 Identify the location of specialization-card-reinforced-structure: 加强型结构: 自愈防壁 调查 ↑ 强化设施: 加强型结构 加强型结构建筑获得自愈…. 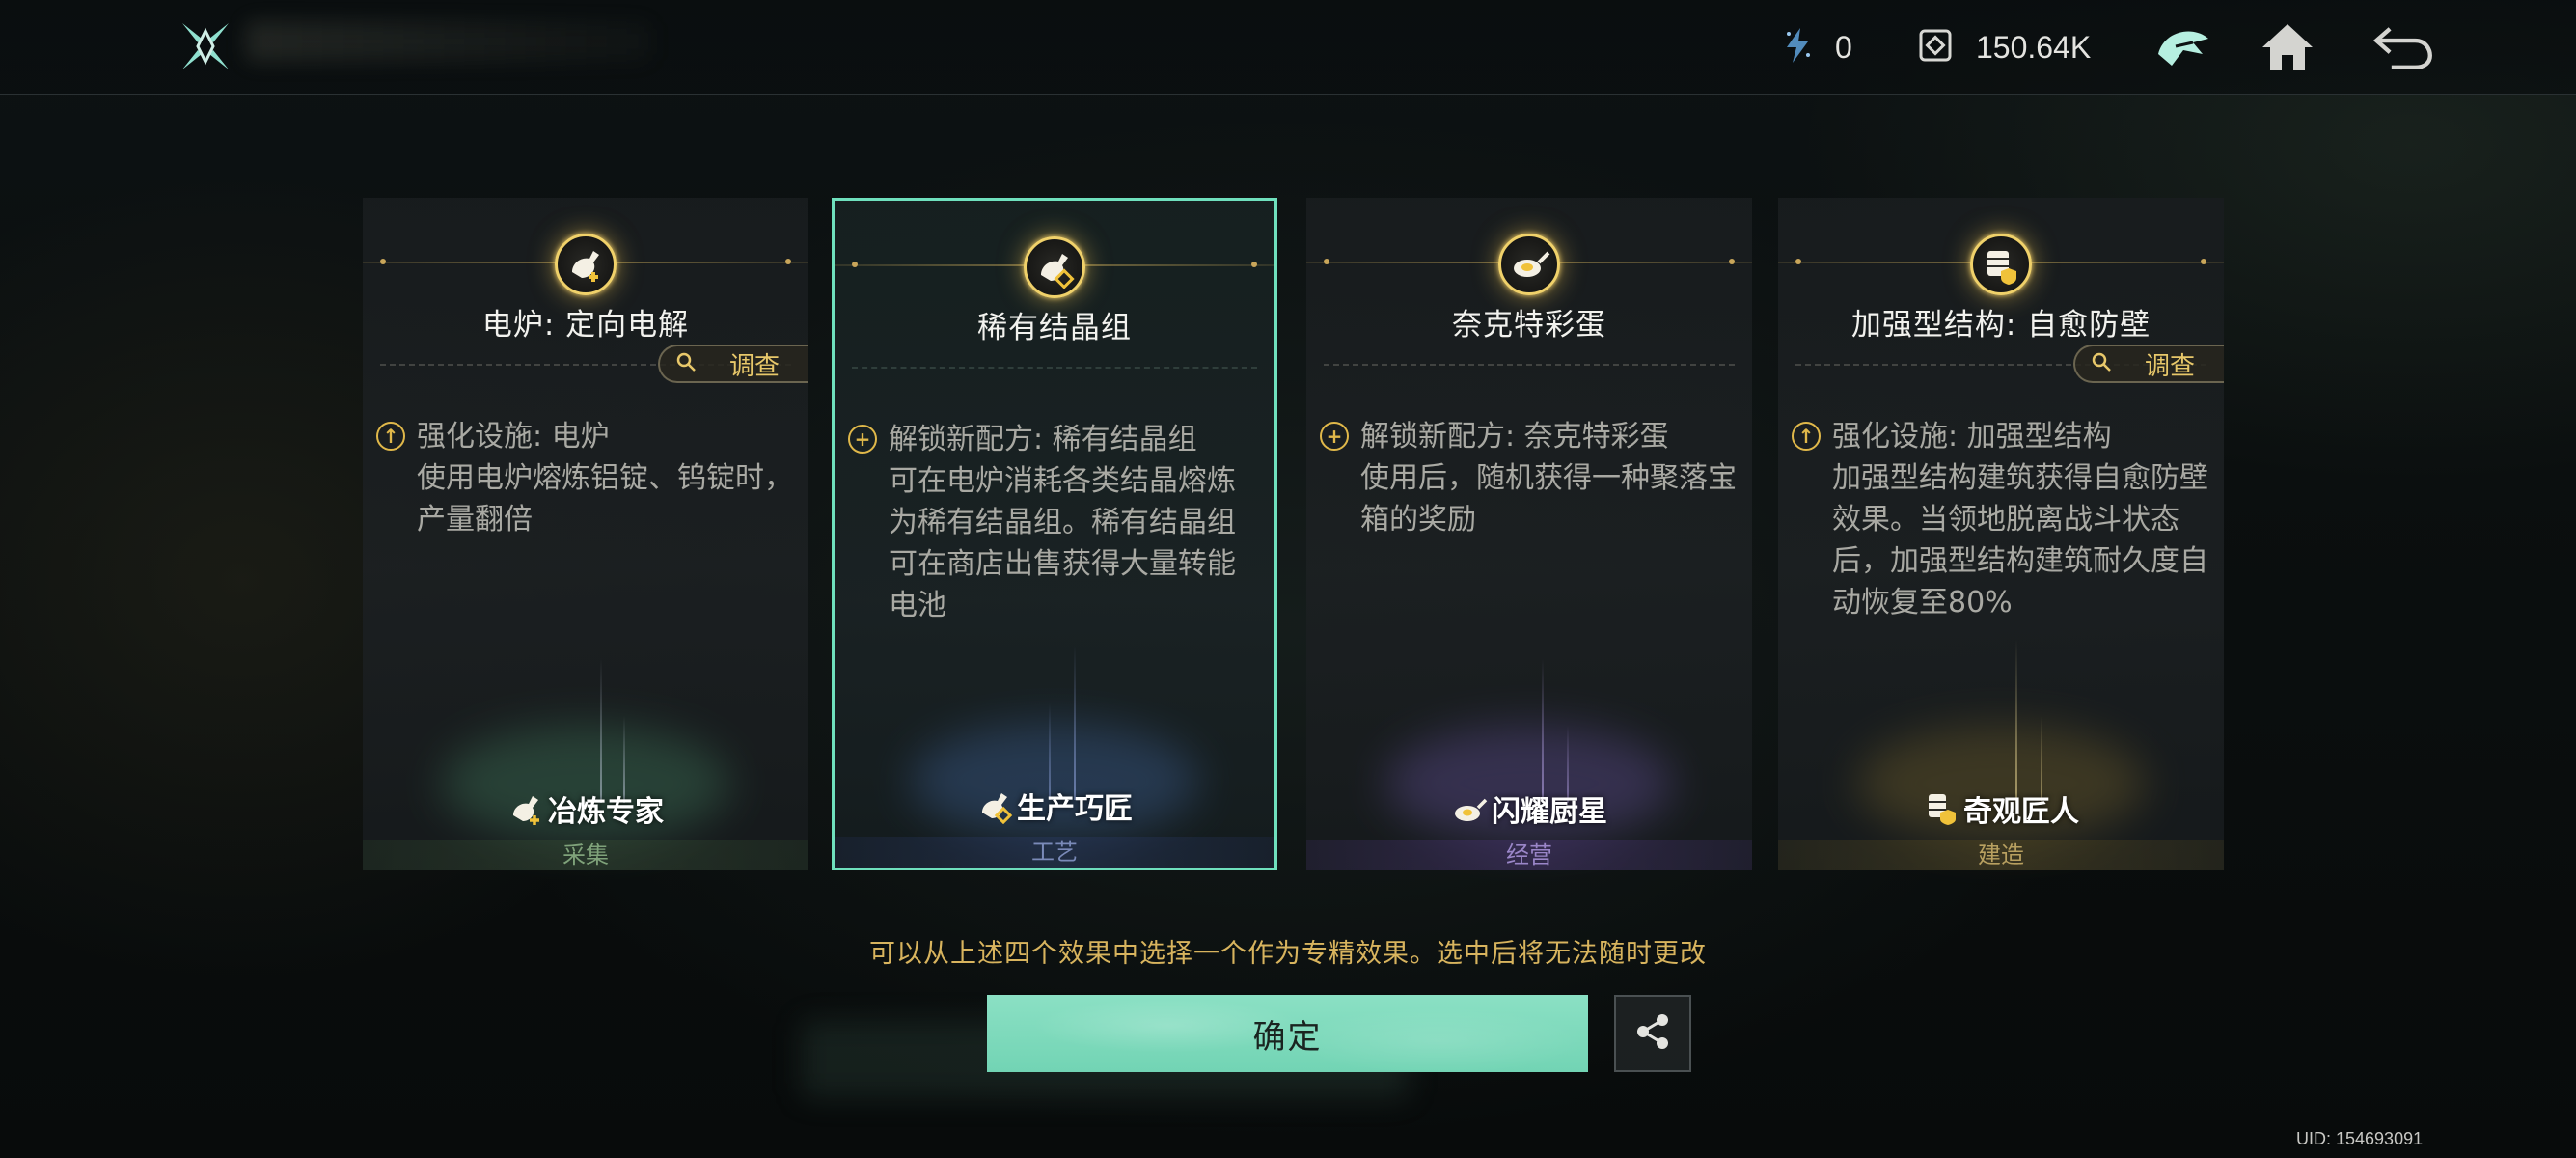
(2001, 534).